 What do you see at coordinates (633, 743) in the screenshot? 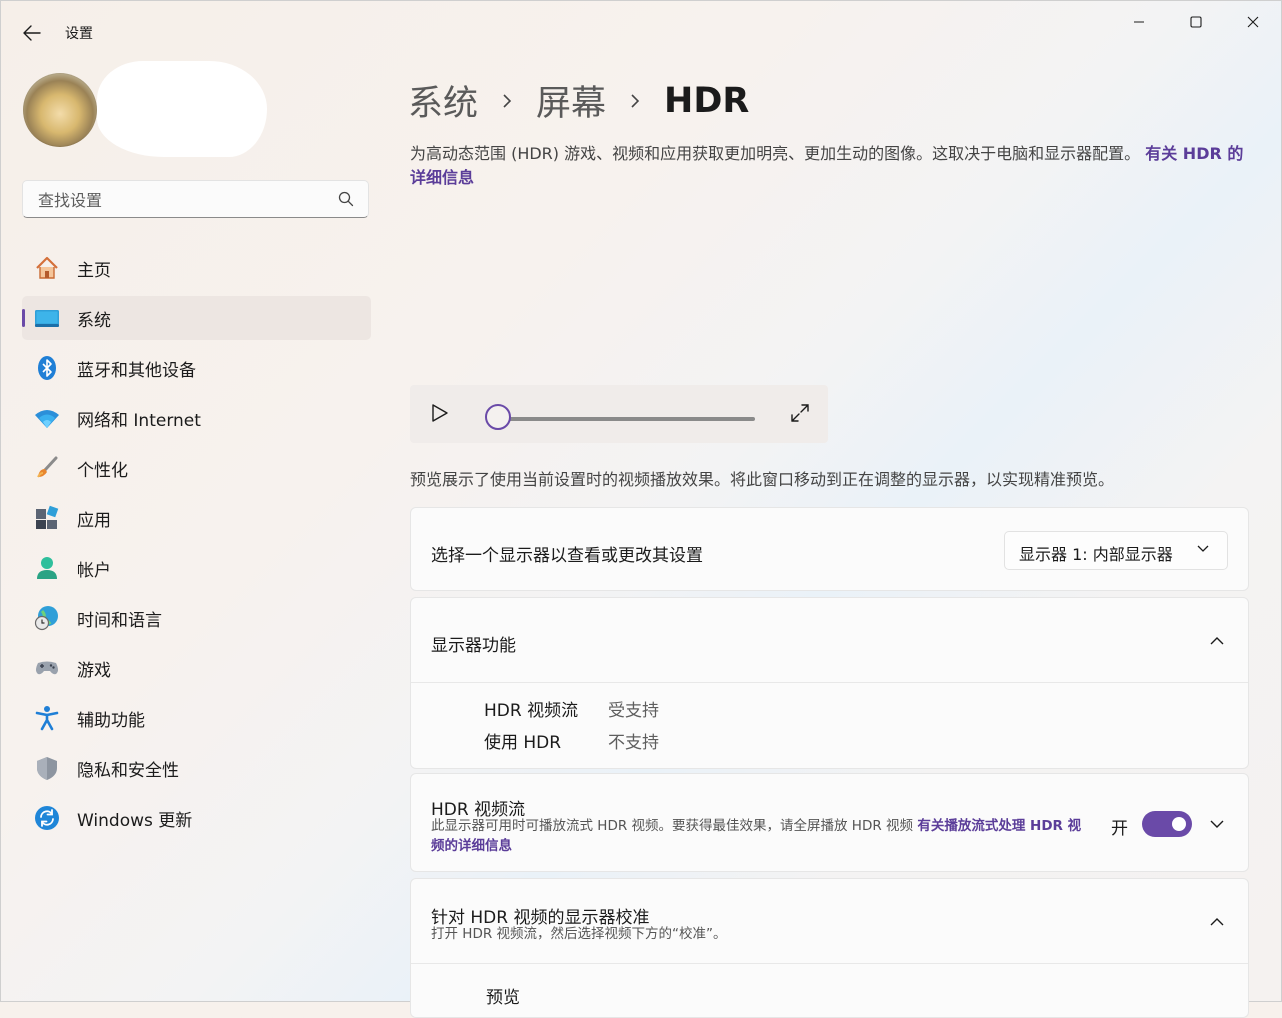
I see `capability-status: 不支持` at bounding box center [633, 743].